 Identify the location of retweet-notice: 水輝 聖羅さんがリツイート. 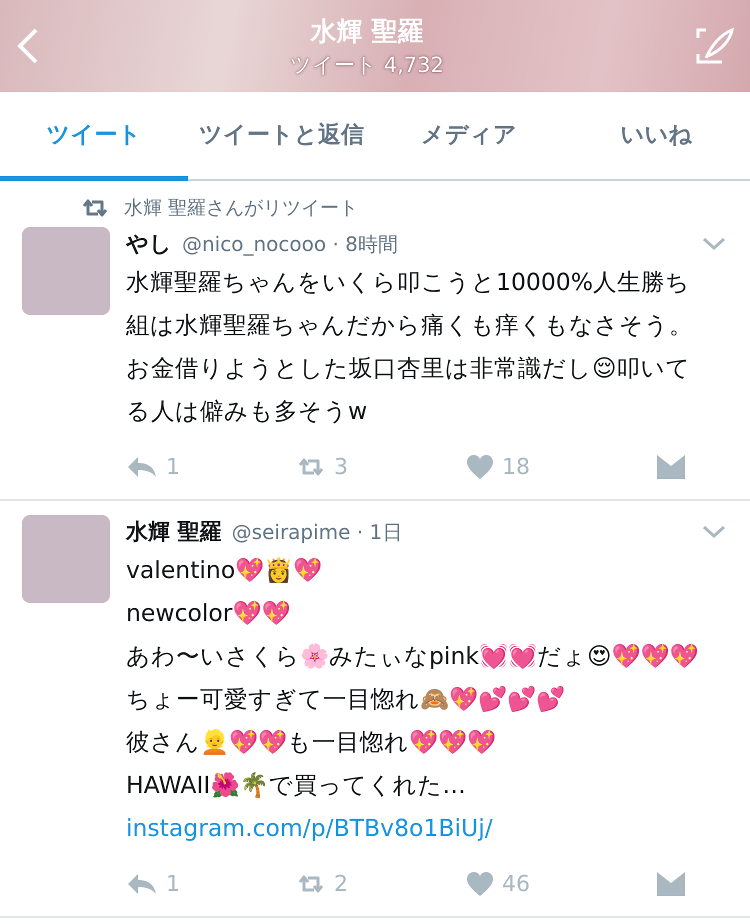
(241, 208).